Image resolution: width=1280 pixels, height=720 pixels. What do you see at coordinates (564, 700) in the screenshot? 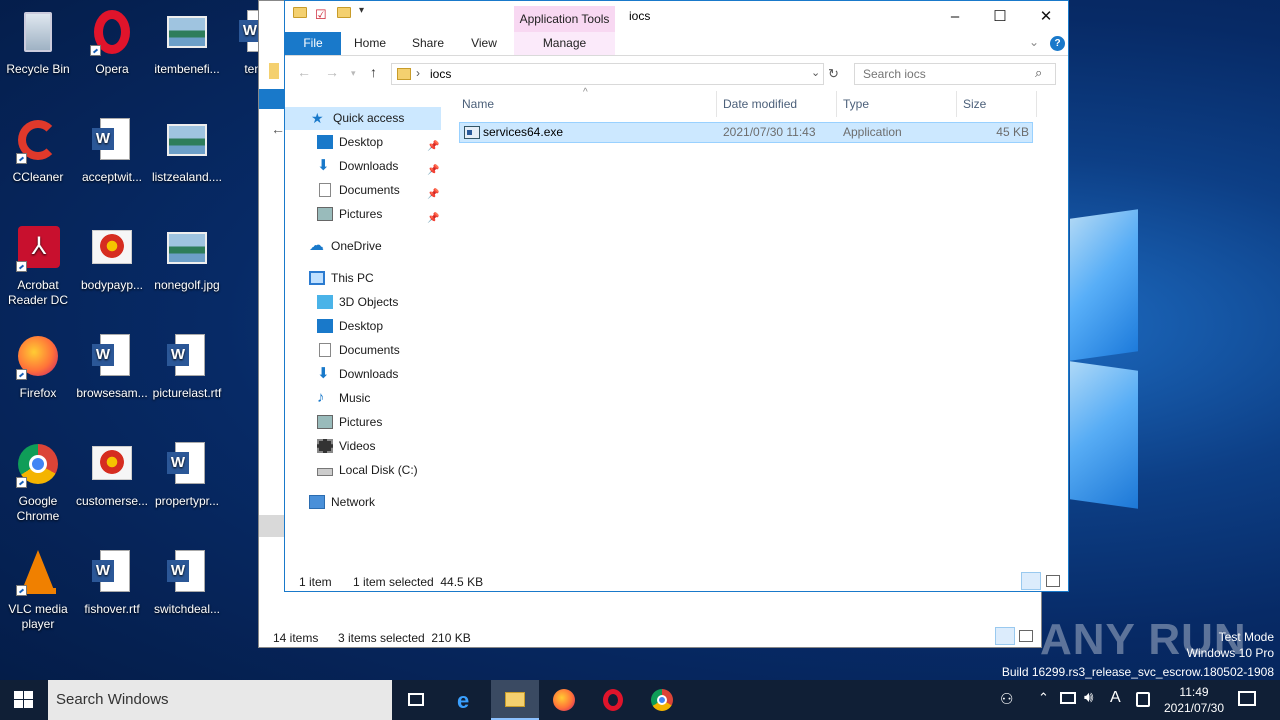
I see `taskbar-firefox` at bounding box center [564, 700].